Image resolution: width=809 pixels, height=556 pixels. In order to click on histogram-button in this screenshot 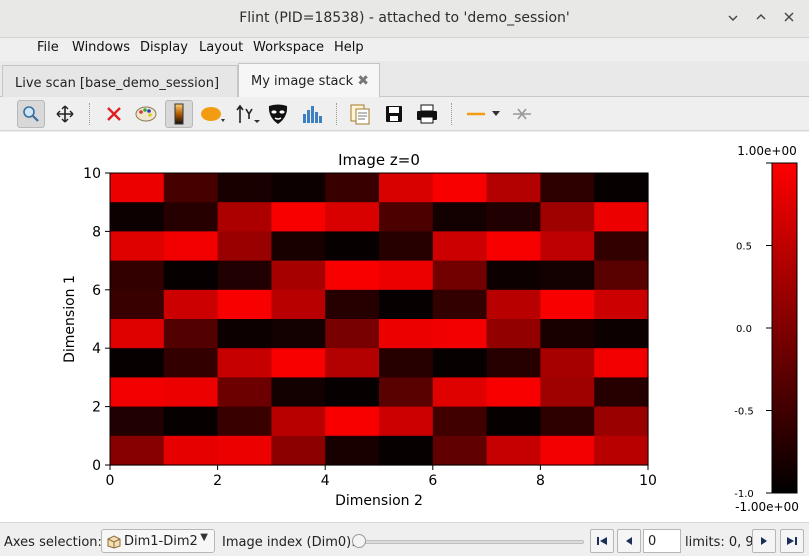, I will do `click(312, 114)`.